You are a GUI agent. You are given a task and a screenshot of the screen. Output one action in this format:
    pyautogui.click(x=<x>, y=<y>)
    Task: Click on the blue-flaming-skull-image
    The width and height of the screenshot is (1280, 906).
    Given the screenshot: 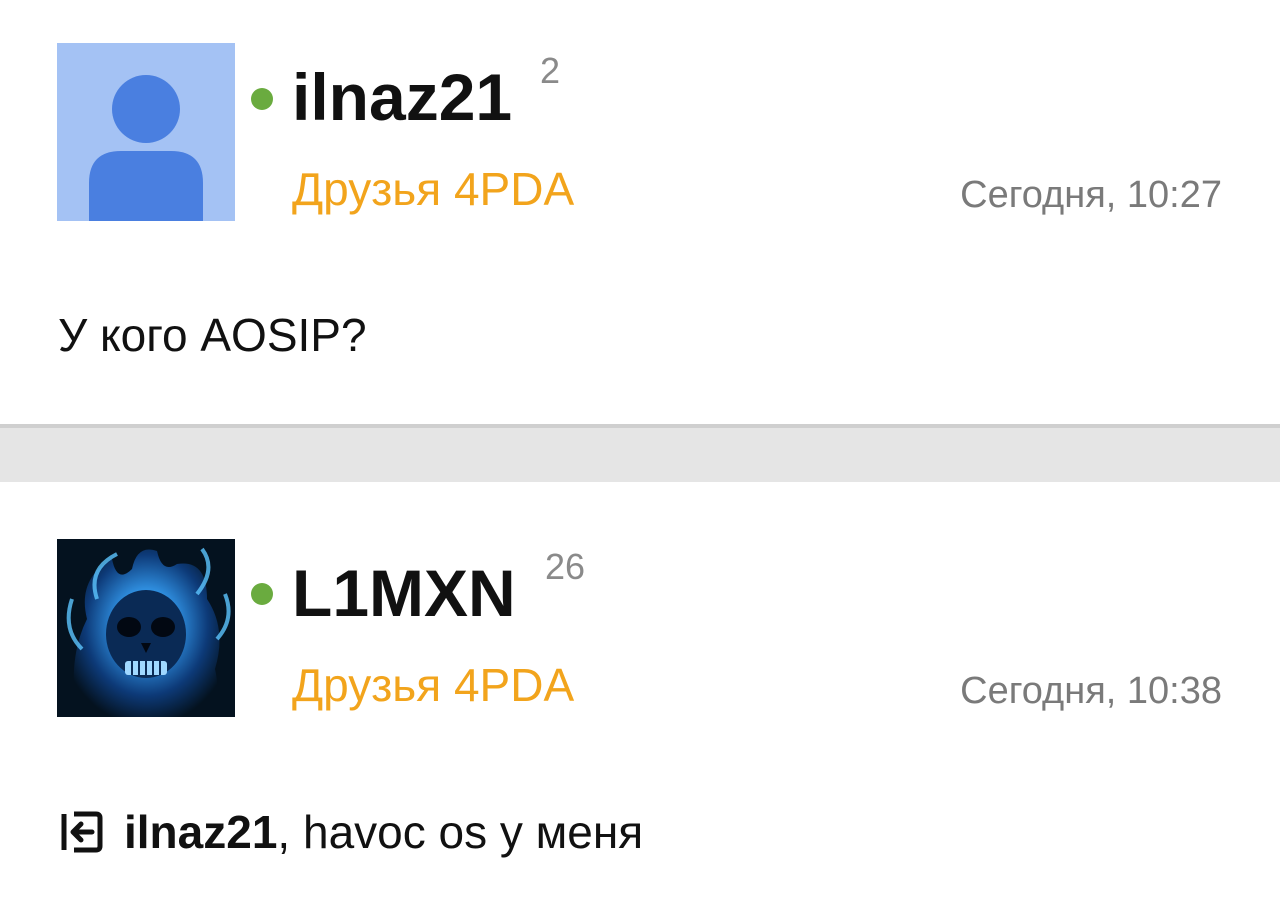 What is the action you would take?
    pyautogui.click(x=146, y=628)
    